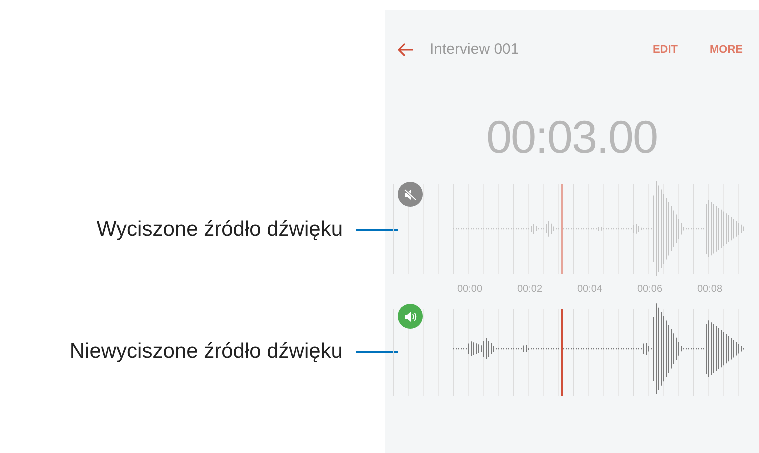 This screenshot has height=453, width=759. Describe the element at coordinates (410, 194) in the screenshot. I see `muted-speaker-icon` at that location.